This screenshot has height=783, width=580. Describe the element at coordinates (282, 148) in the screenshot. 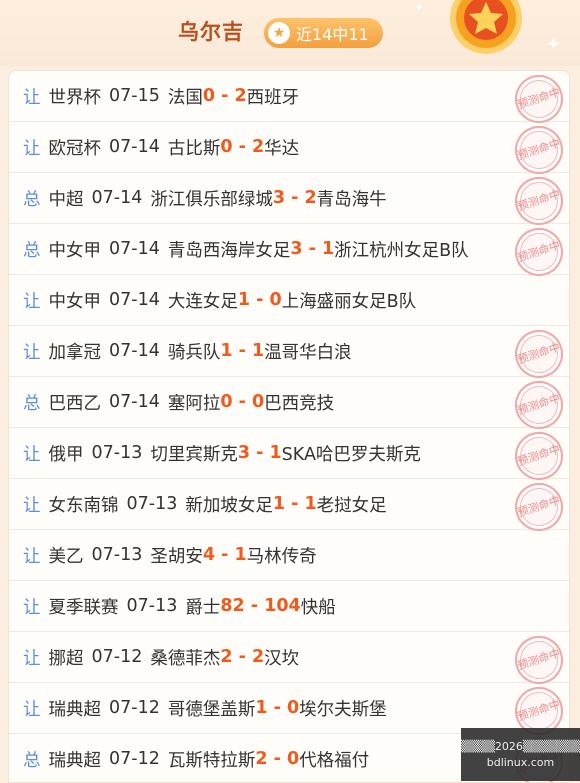

I see `away-team: 华达` at that location.